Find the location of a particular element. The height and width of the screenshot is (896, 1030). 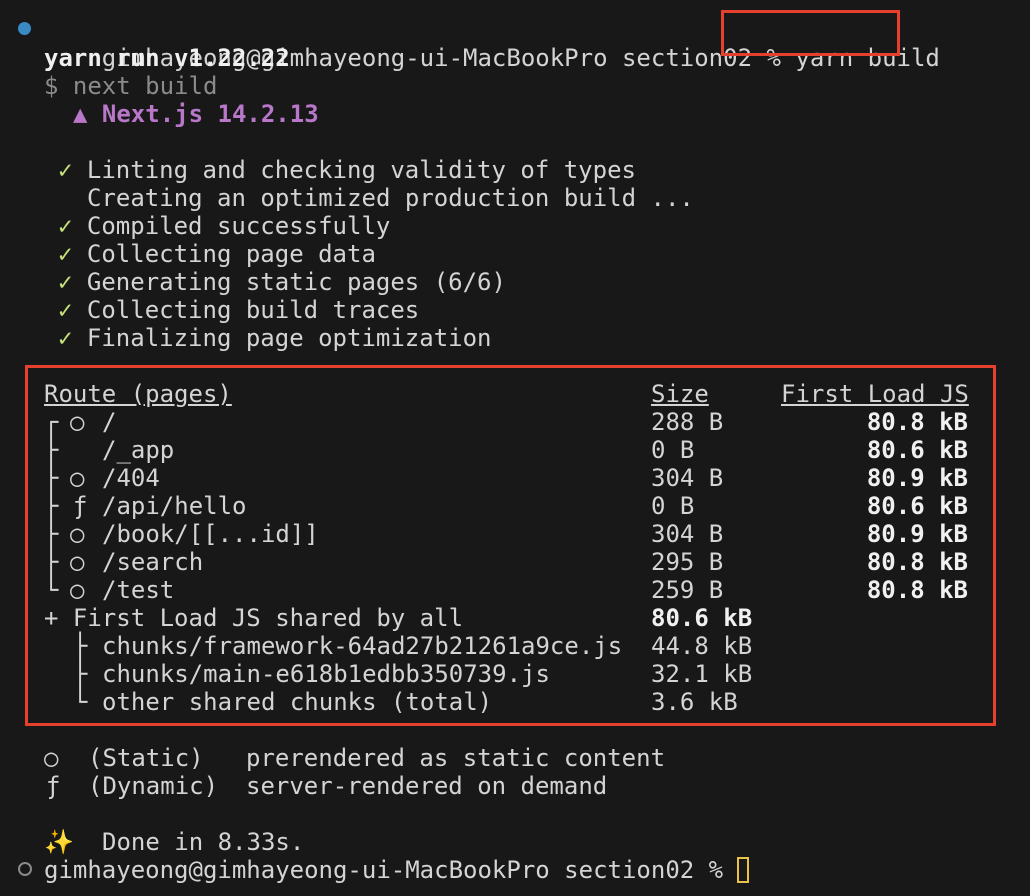

chunk-name: chunks/main-e618b1edbb350739.js is located at coordinates (326, 674).